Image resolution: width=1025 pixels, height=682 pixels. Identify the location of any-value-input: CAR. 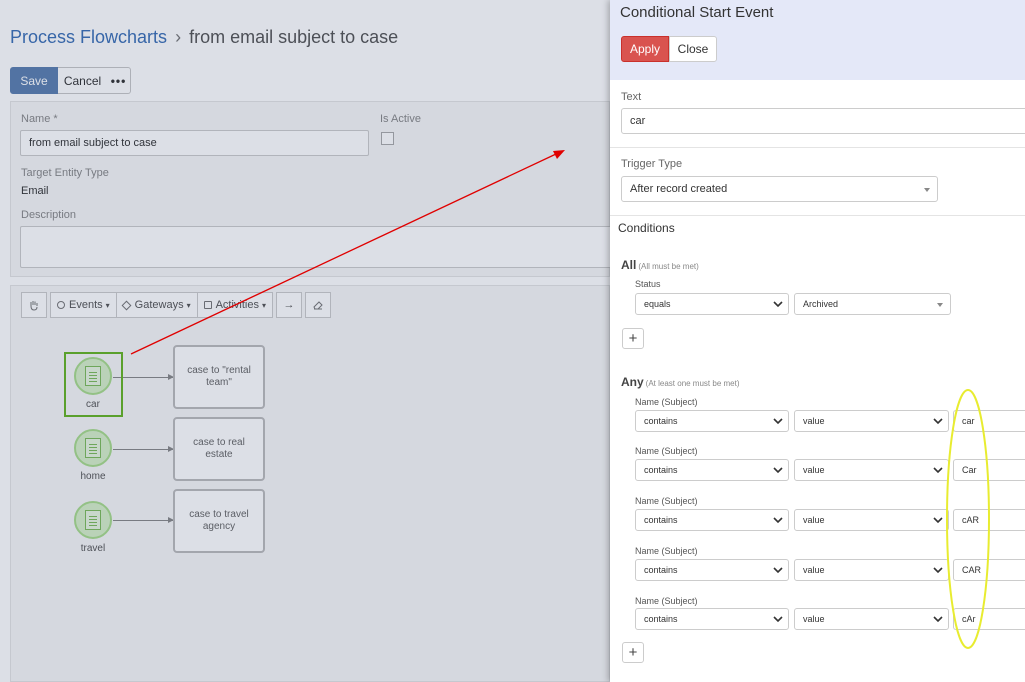
(989, 570).